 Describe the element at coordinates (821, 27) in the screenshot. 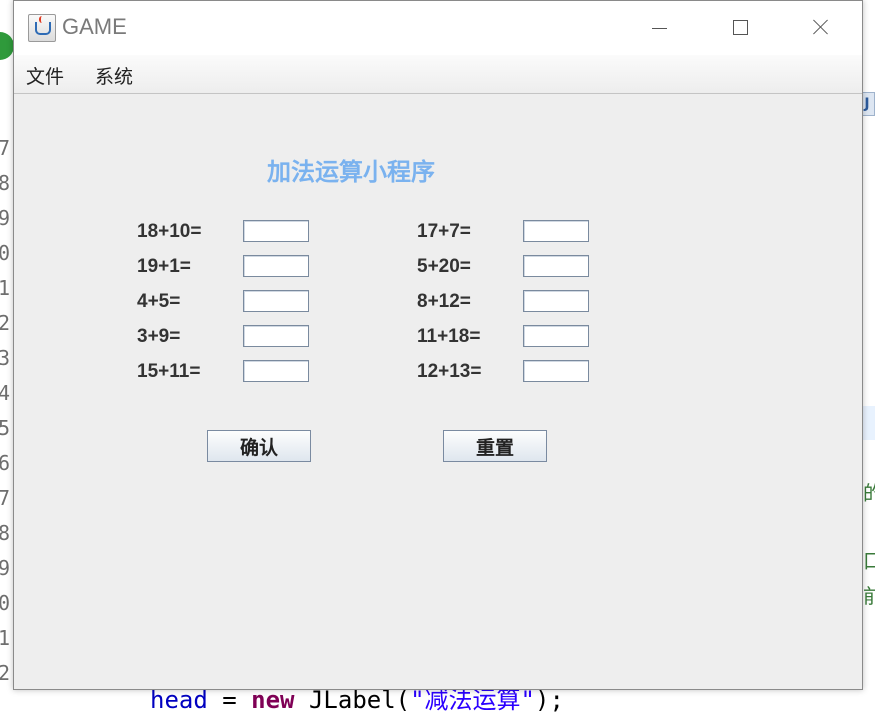

I see `close-icon` at that location.